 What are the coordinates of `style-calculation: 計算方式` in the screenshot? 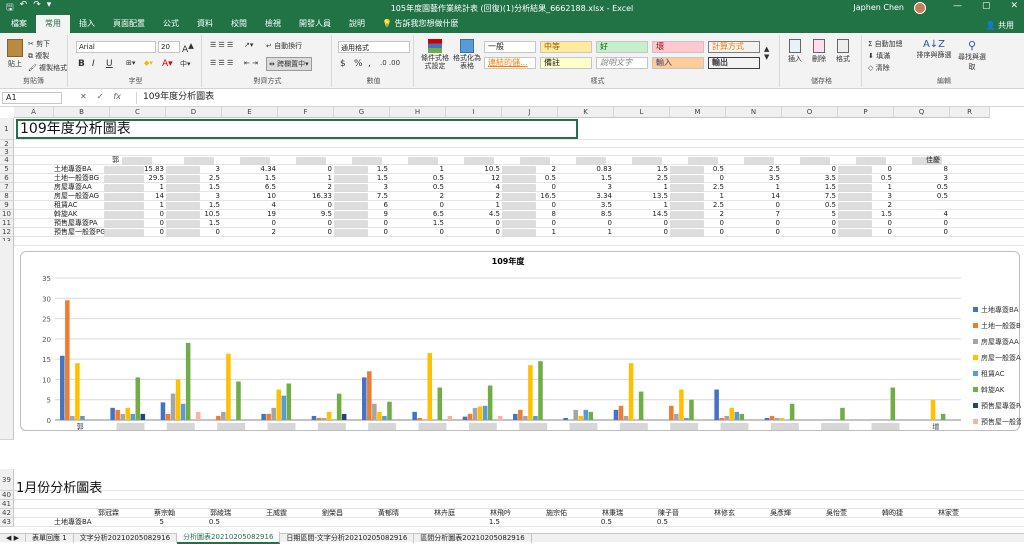 It's located at (734, 47).